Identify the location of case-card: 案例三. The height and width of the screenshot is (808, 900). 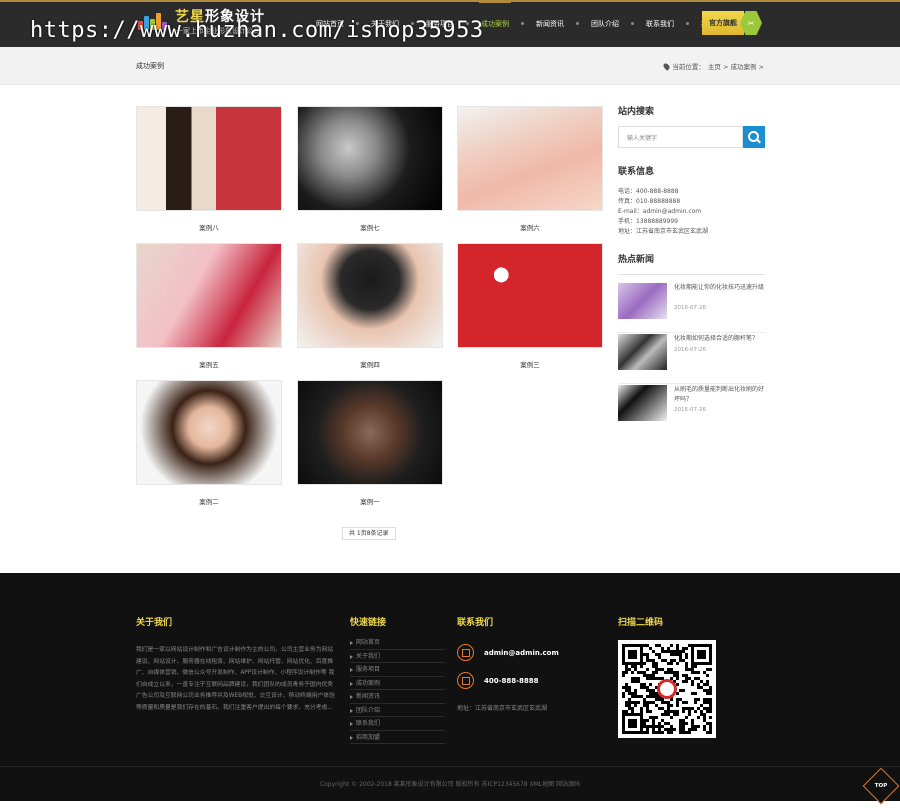
(530, 306).